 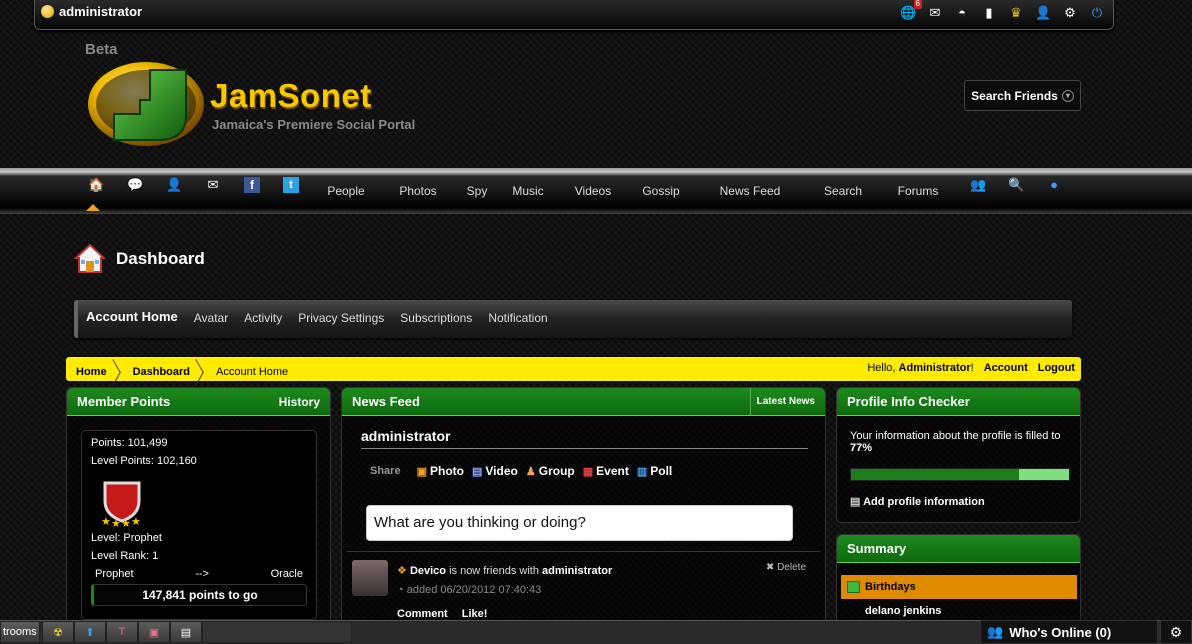 What do you see at coordinates (154, 632) in the screenshot?
I see `media-icon: ▣` at bounding box center [154, 632].